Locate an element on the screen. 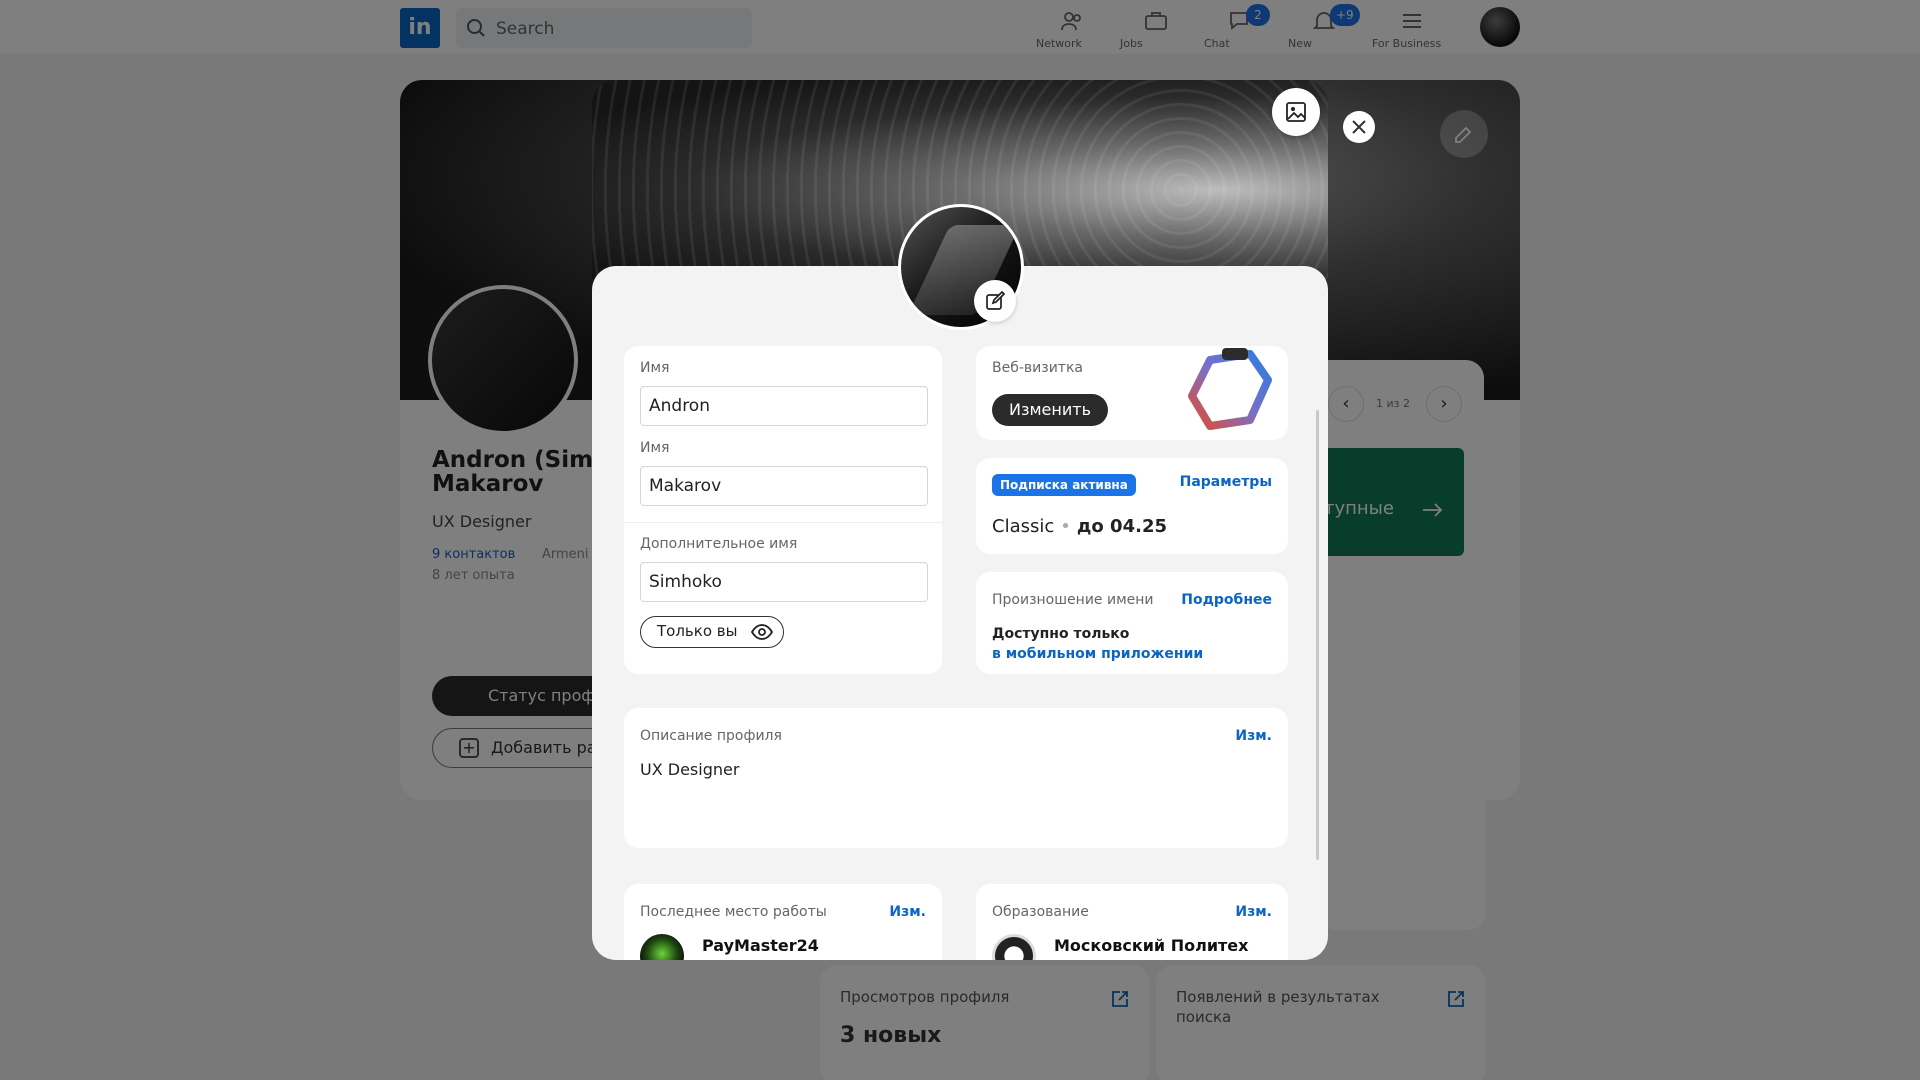  last-name-input: Makarov is located at coordinates (784, 486).